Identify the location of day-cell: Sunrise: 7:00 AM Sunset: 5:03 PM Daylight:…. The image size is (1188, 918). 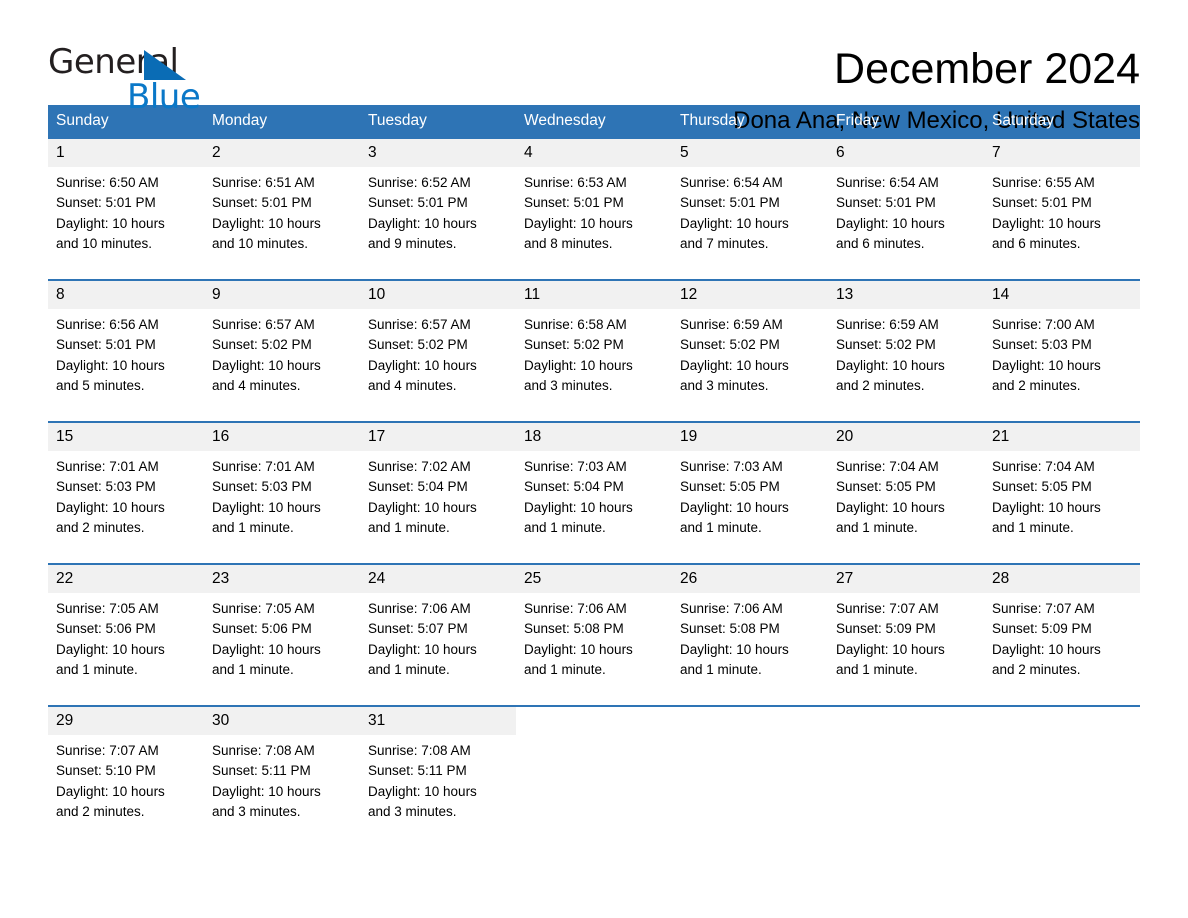
(1062, 365).